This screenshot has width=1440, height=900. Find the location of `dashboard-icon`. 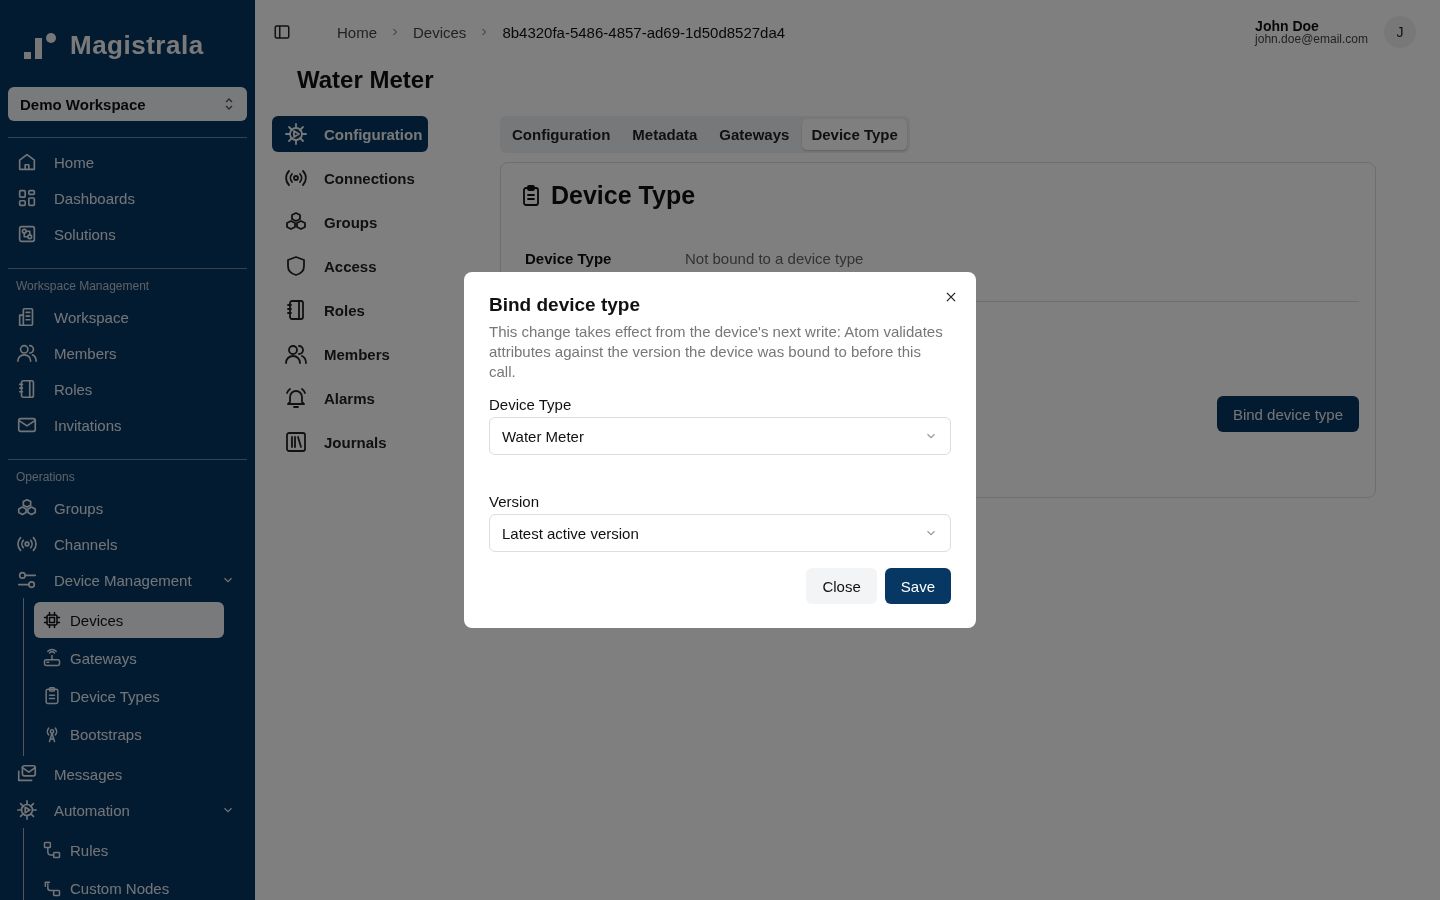

dashboard-icon is located at coordinates (27, 198).